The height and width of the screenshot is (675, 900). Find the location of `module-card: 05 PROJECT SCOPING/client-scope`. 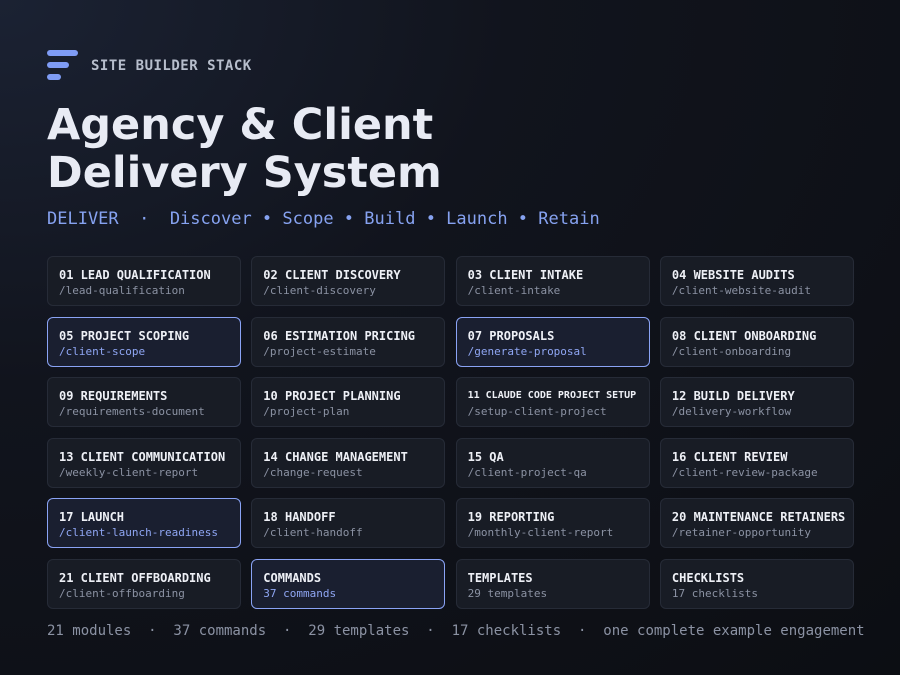

module-card: 05 PROJECT SCOPING/client-scope is located at coordinates (144, 341).